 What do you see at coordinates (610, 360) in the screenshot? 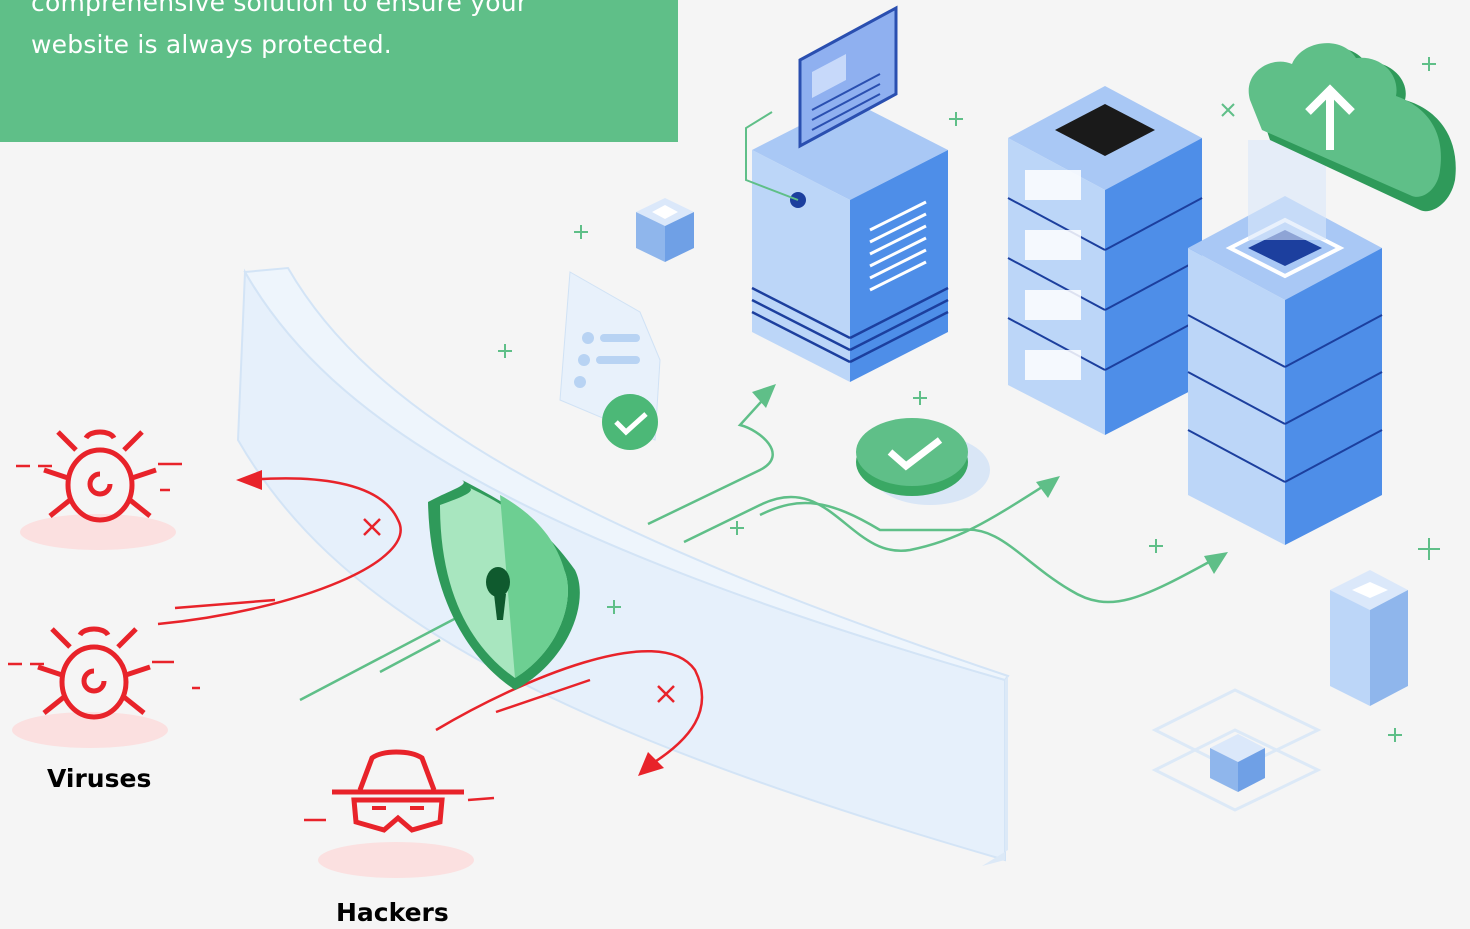
I see `document-icon` at bounding box center [610, 360].